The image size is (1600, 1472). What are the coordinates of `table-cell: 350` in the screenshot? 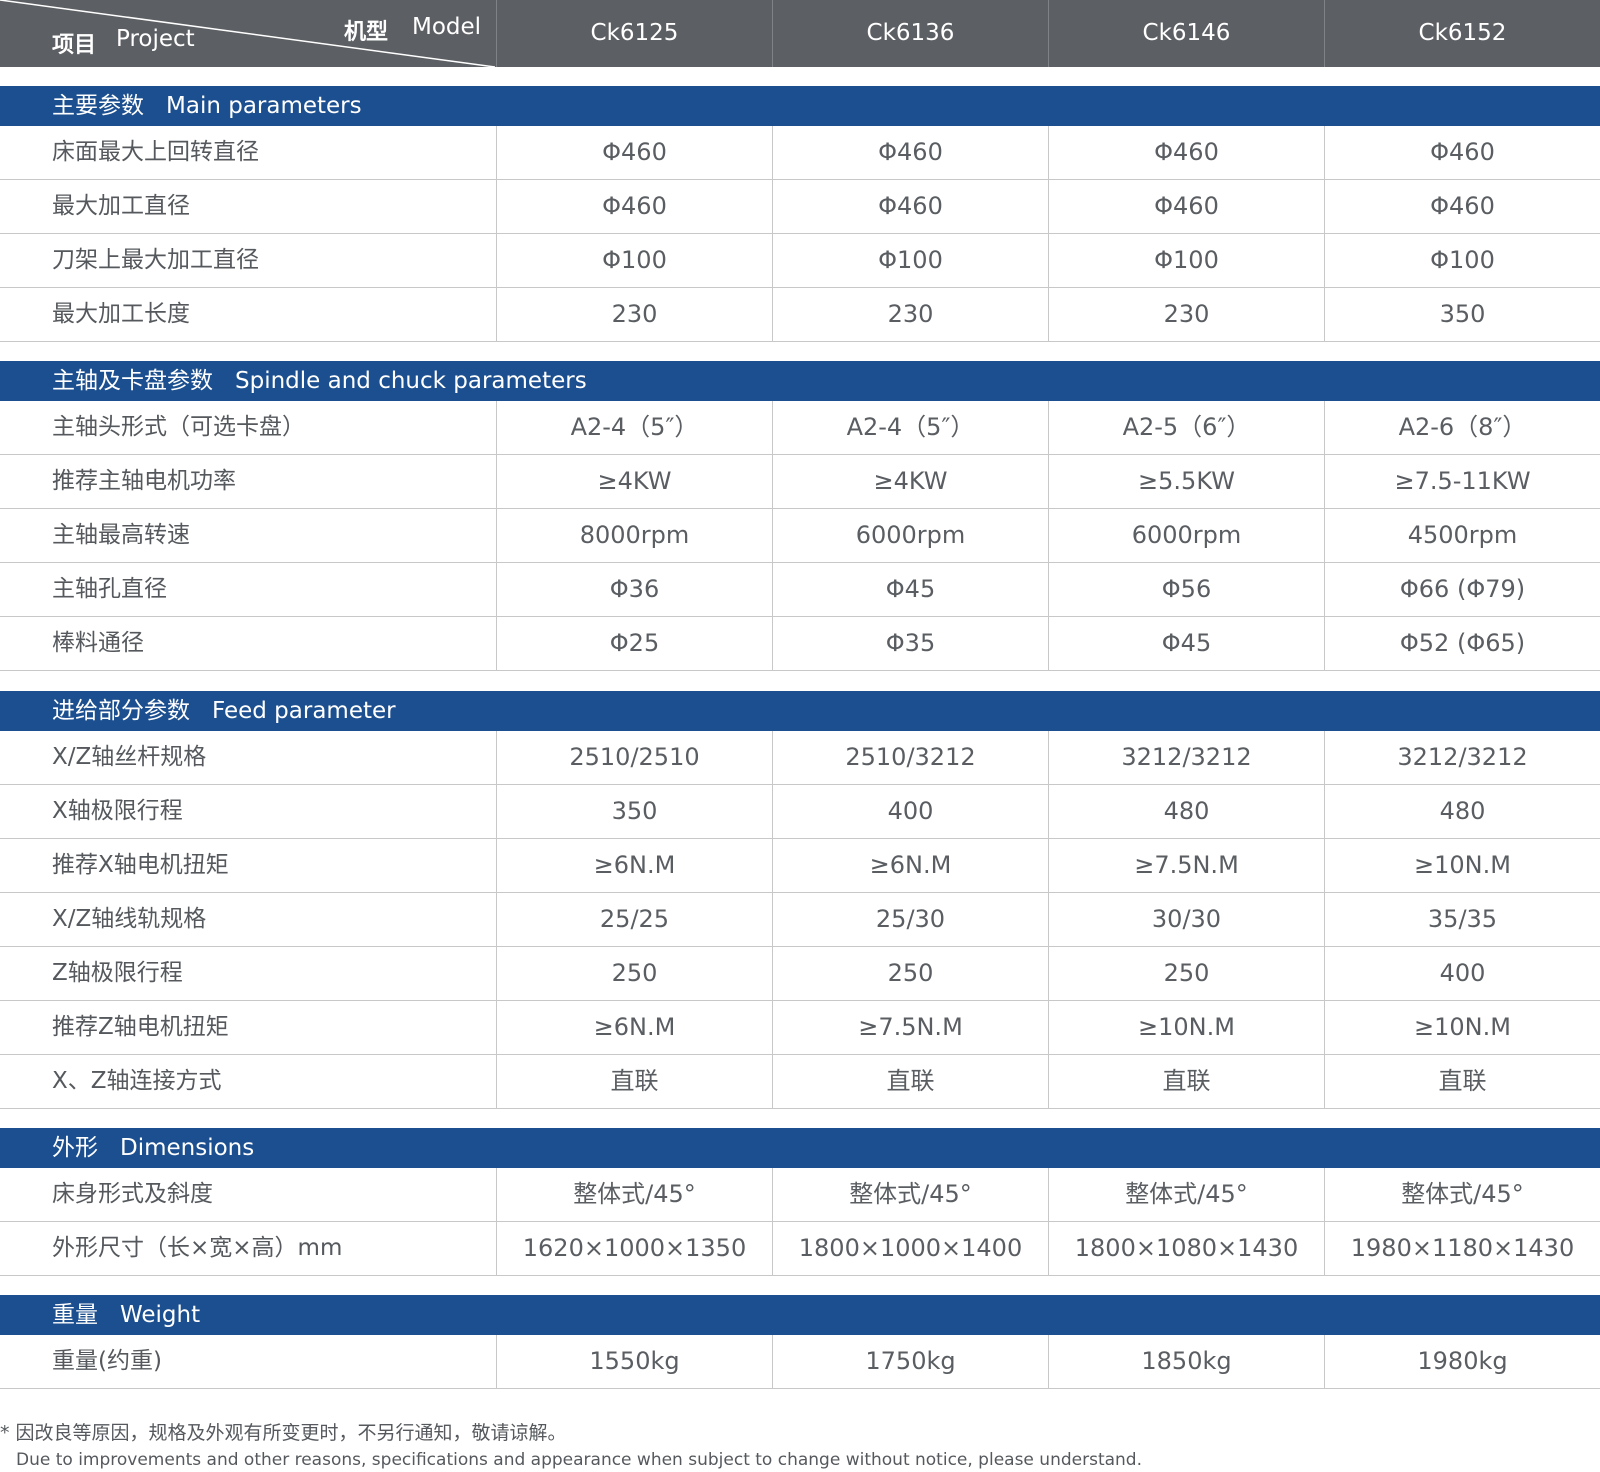 It's located at (1462, 314).